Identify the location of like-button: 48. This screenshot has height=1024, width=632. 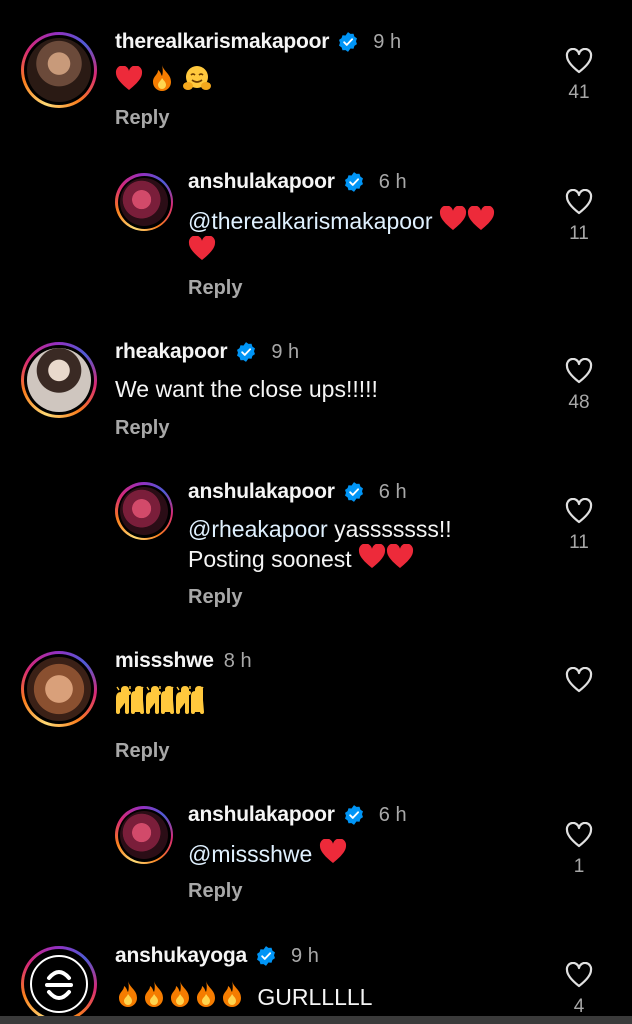
(579, 386).